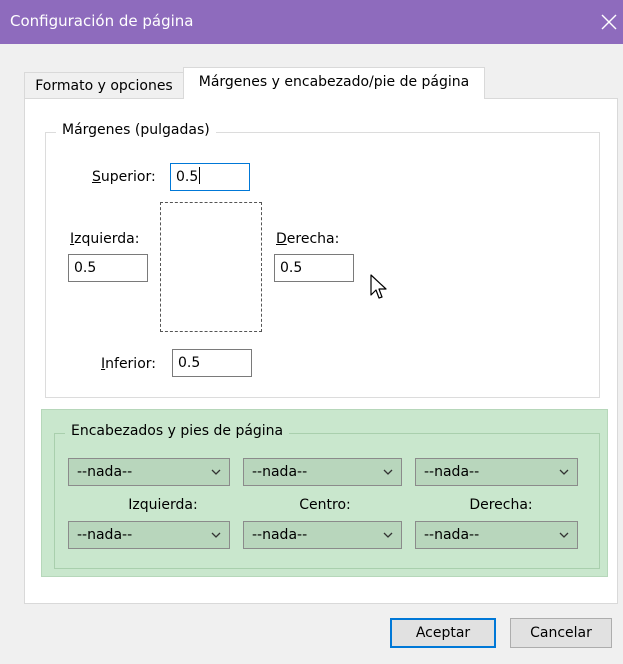  What do you see at coordinates (325, 505) in the screenshot?
I see `column-label-center: Centro:` at bounding box center [325, 505].